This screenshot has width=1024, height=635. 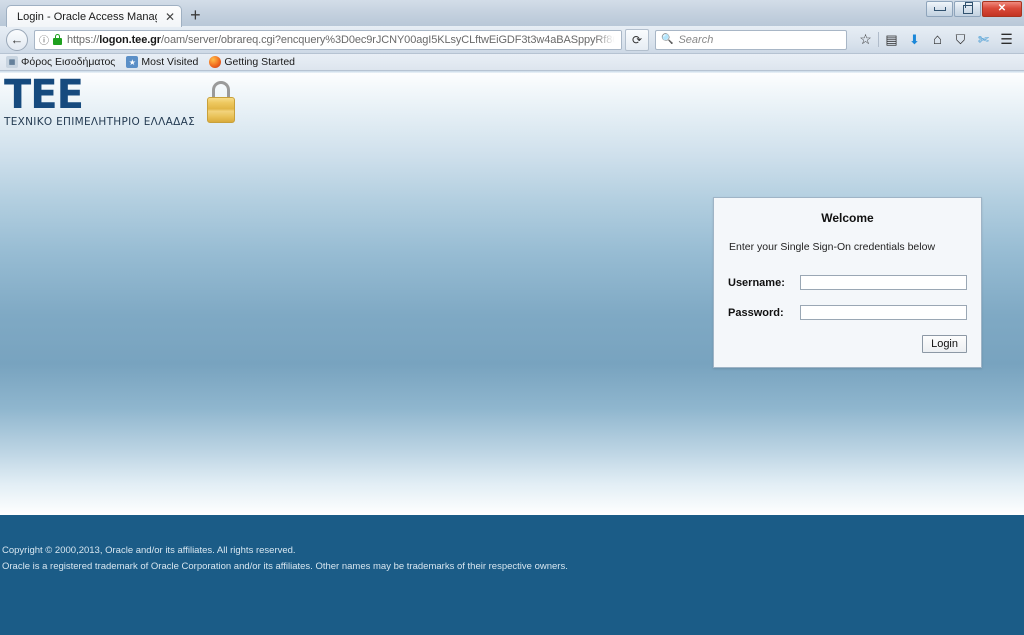 I want to click on login-submit-button: Login, so click(x=944, y=344).